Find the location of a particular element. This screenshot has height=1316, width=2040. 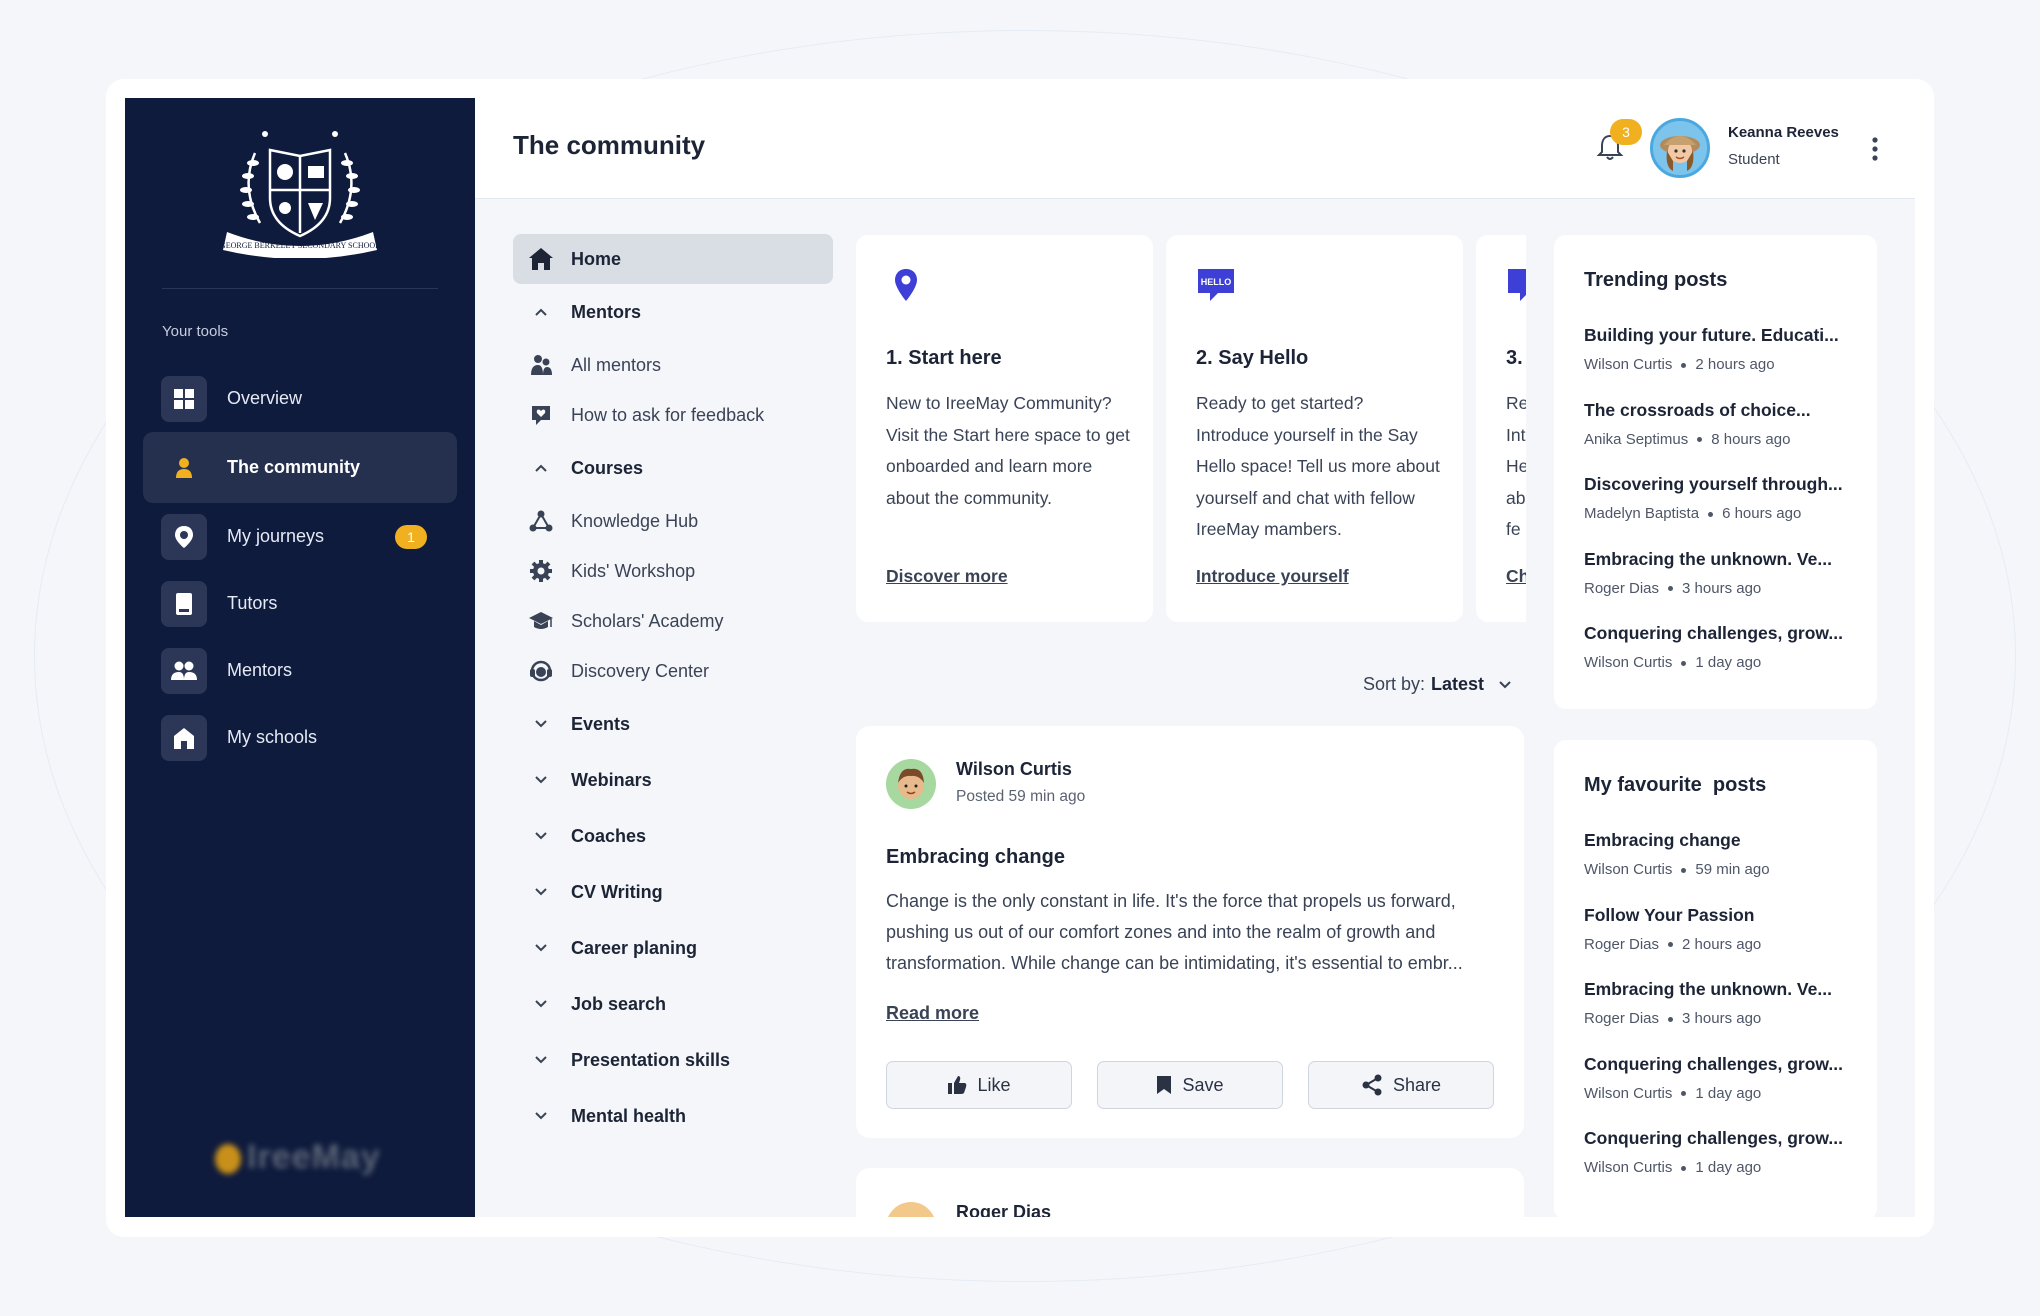

graduation-cap-icon is located at coordinates (541, 621).